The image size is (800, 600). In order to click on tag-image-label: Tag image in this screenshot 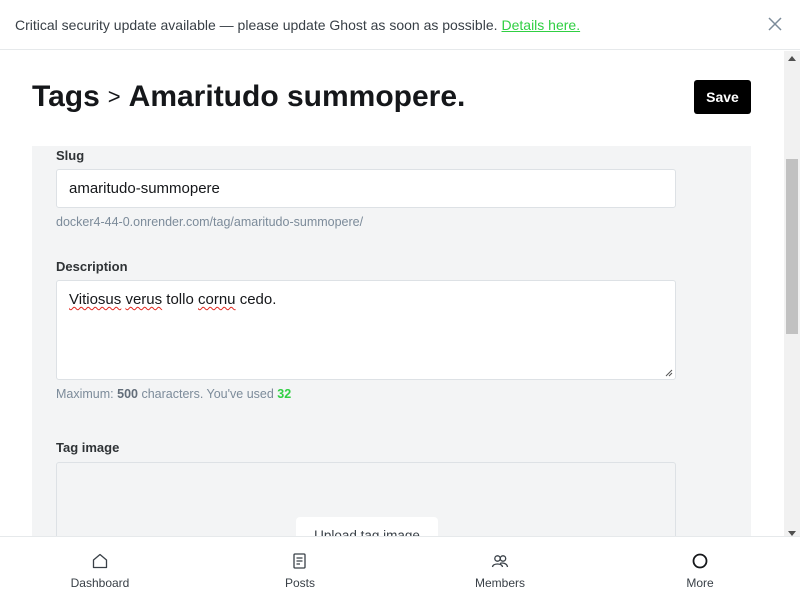, I will do `click(88, 447)`.